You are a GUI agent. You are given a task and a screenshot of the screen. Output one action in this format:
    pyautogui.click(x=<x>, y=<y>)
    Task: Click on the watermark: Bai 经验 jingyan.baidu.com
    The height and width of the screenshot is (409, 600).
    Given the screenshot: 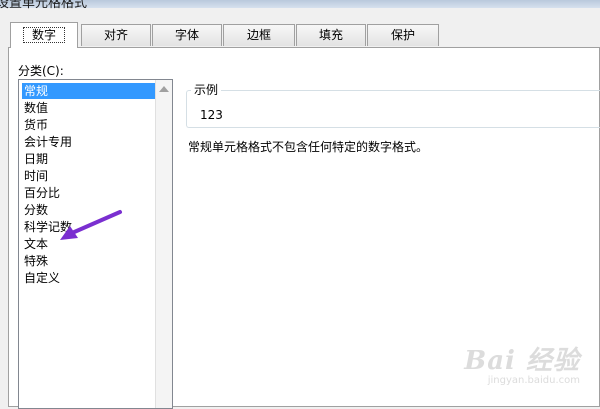 What is the action you would take?
    pyautogui.click(x=522, y=363)
    